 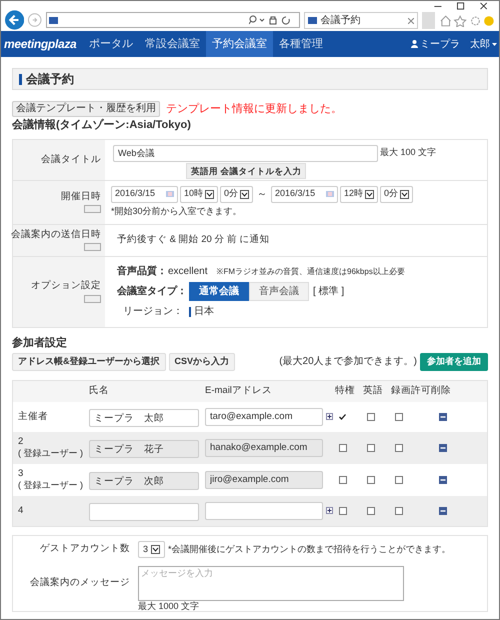 I want to click on column-header: 特権, so click(x=345, y=391).